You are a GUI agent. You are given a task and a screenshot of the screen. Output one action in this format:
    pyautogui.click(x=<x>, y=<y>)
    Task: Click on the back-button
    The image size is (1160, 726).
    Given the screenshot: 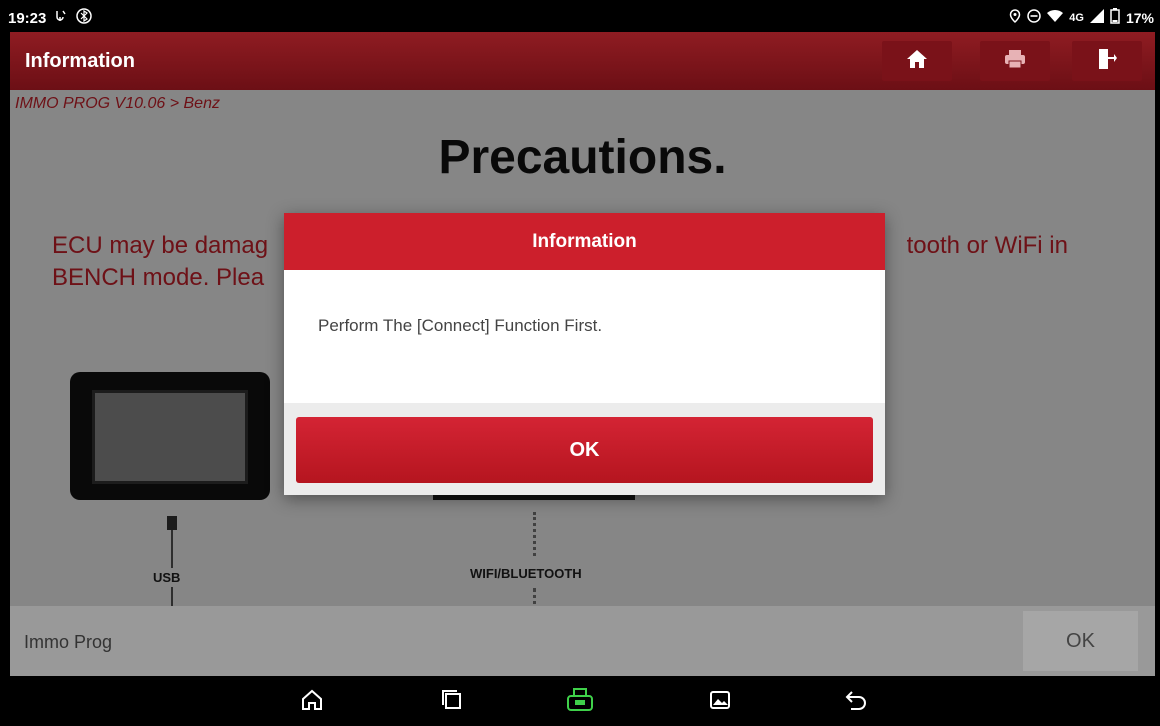 What is the action you would take?
    pyautogui.click(x=856, y=702)
    